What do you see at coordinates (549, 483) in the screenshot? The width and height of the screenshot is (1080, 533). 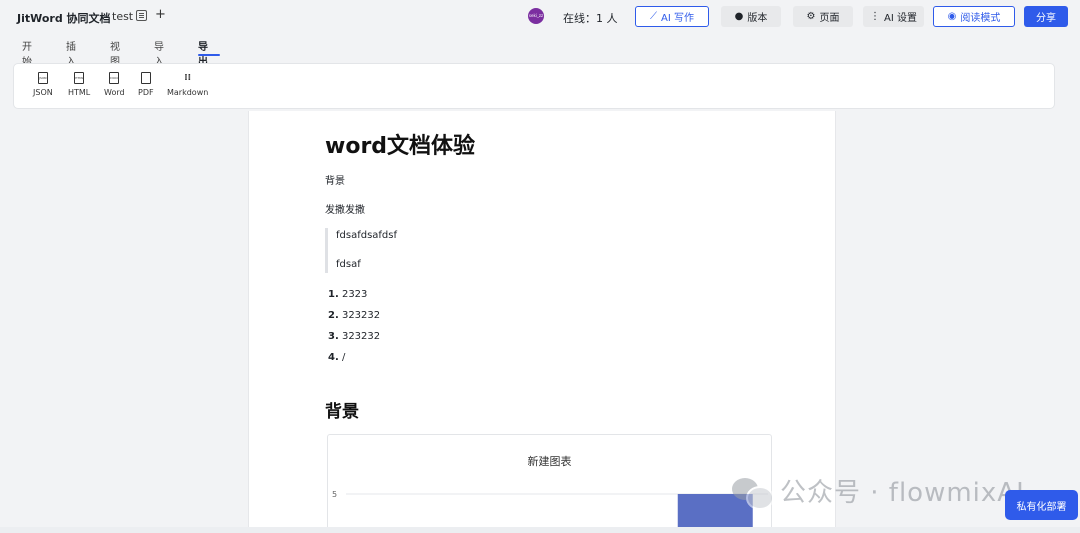 I see `chart-block: 新建图表 5` at bounding box center [549, 483].